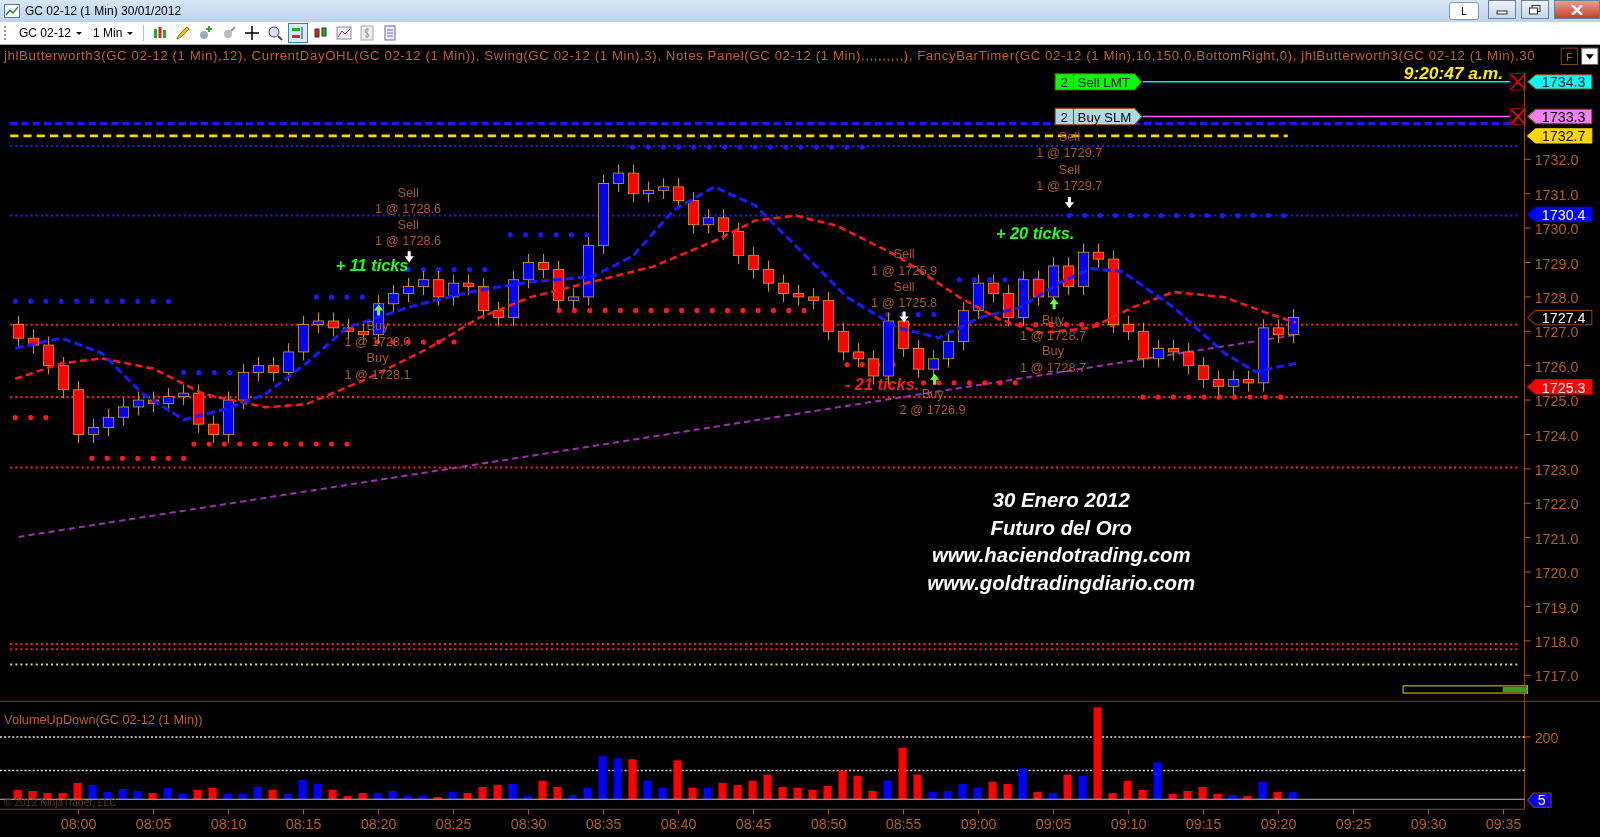  What do you see at coordinates (1556, 263) in the screenshot?
I see `price-axis-label: 1729.0` at bounding box center [1556, 263].